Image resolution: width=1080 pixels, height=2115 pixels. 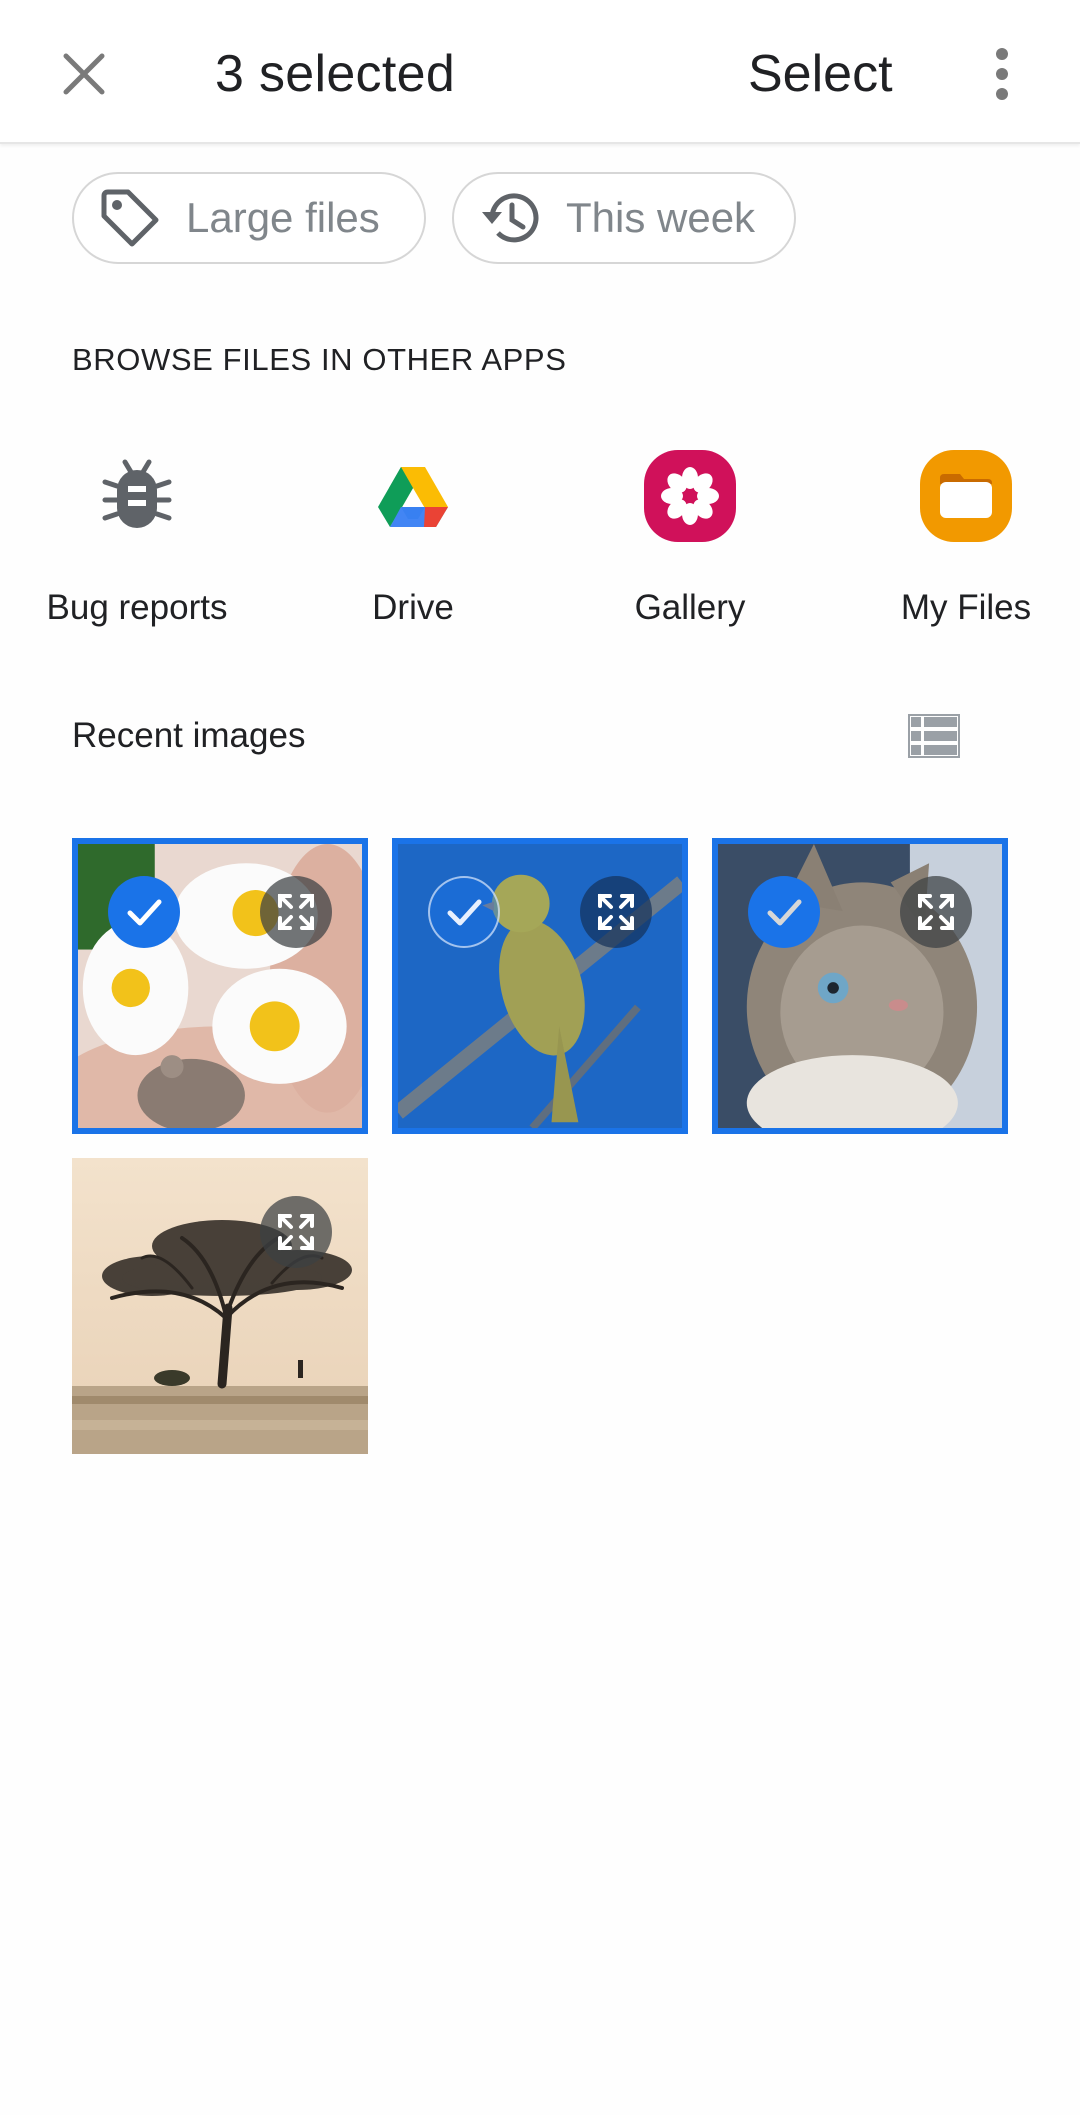 I want to click on image-thumbnail-mouse-daisies, so click(x=220, y=986).